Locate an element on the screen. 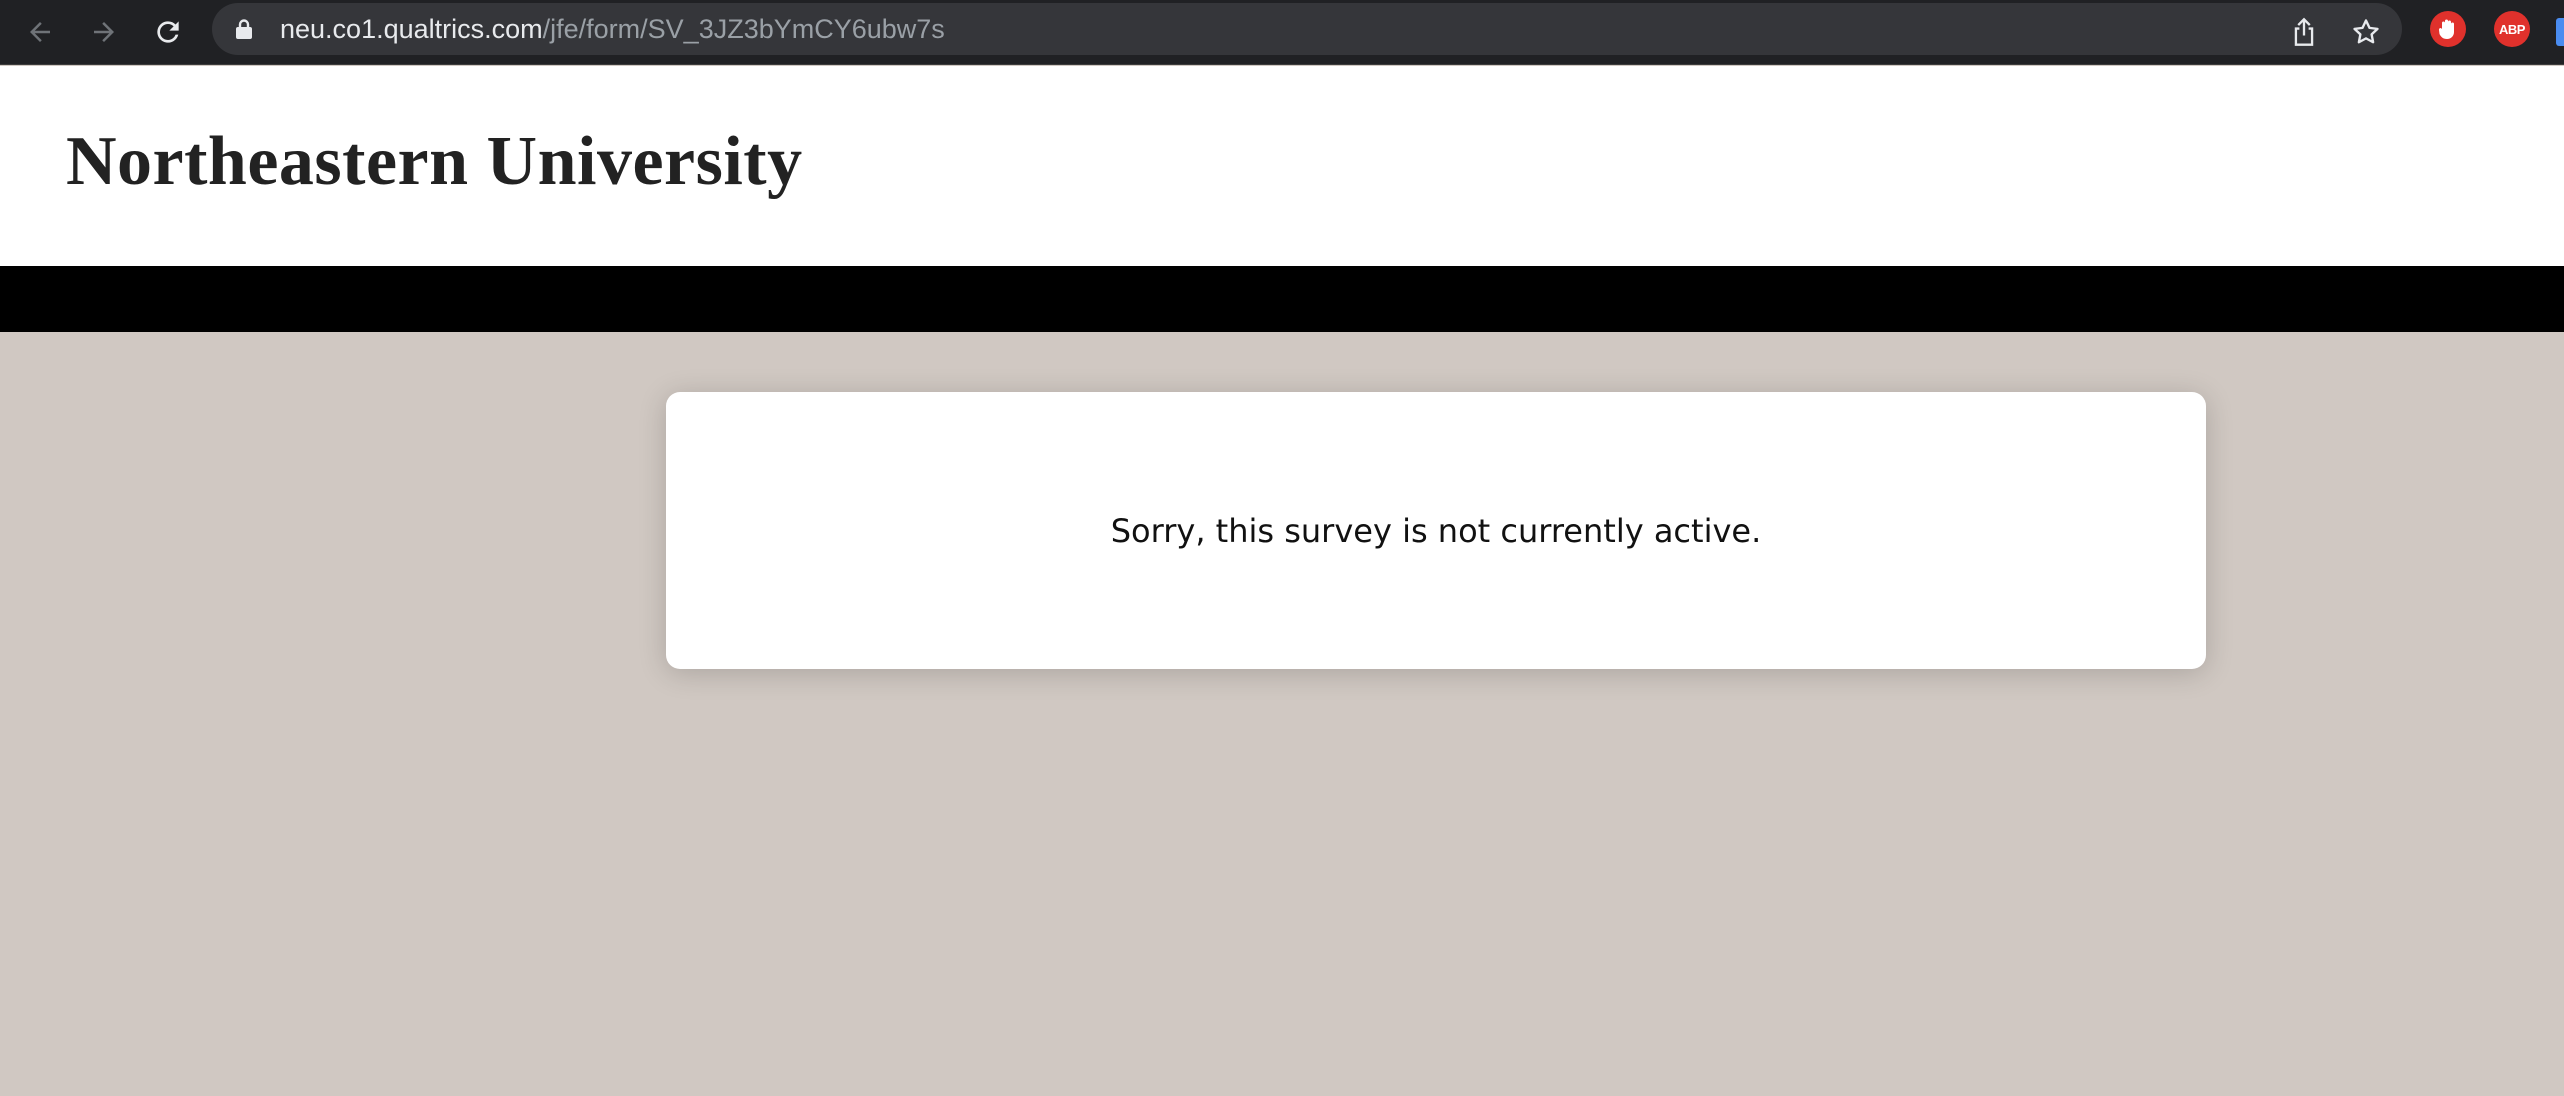  arrow-left-icon is located at coordinates (40, 32).